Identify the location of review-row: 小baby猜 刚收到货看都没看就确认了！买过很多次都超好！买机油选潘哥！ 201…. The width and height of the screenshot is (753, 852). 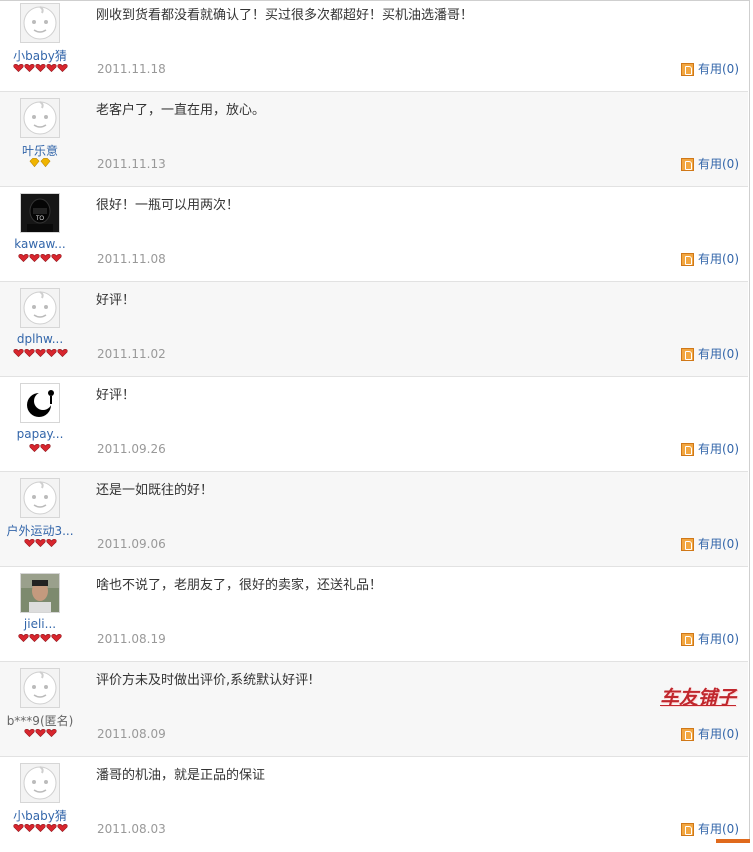
(374, 46).